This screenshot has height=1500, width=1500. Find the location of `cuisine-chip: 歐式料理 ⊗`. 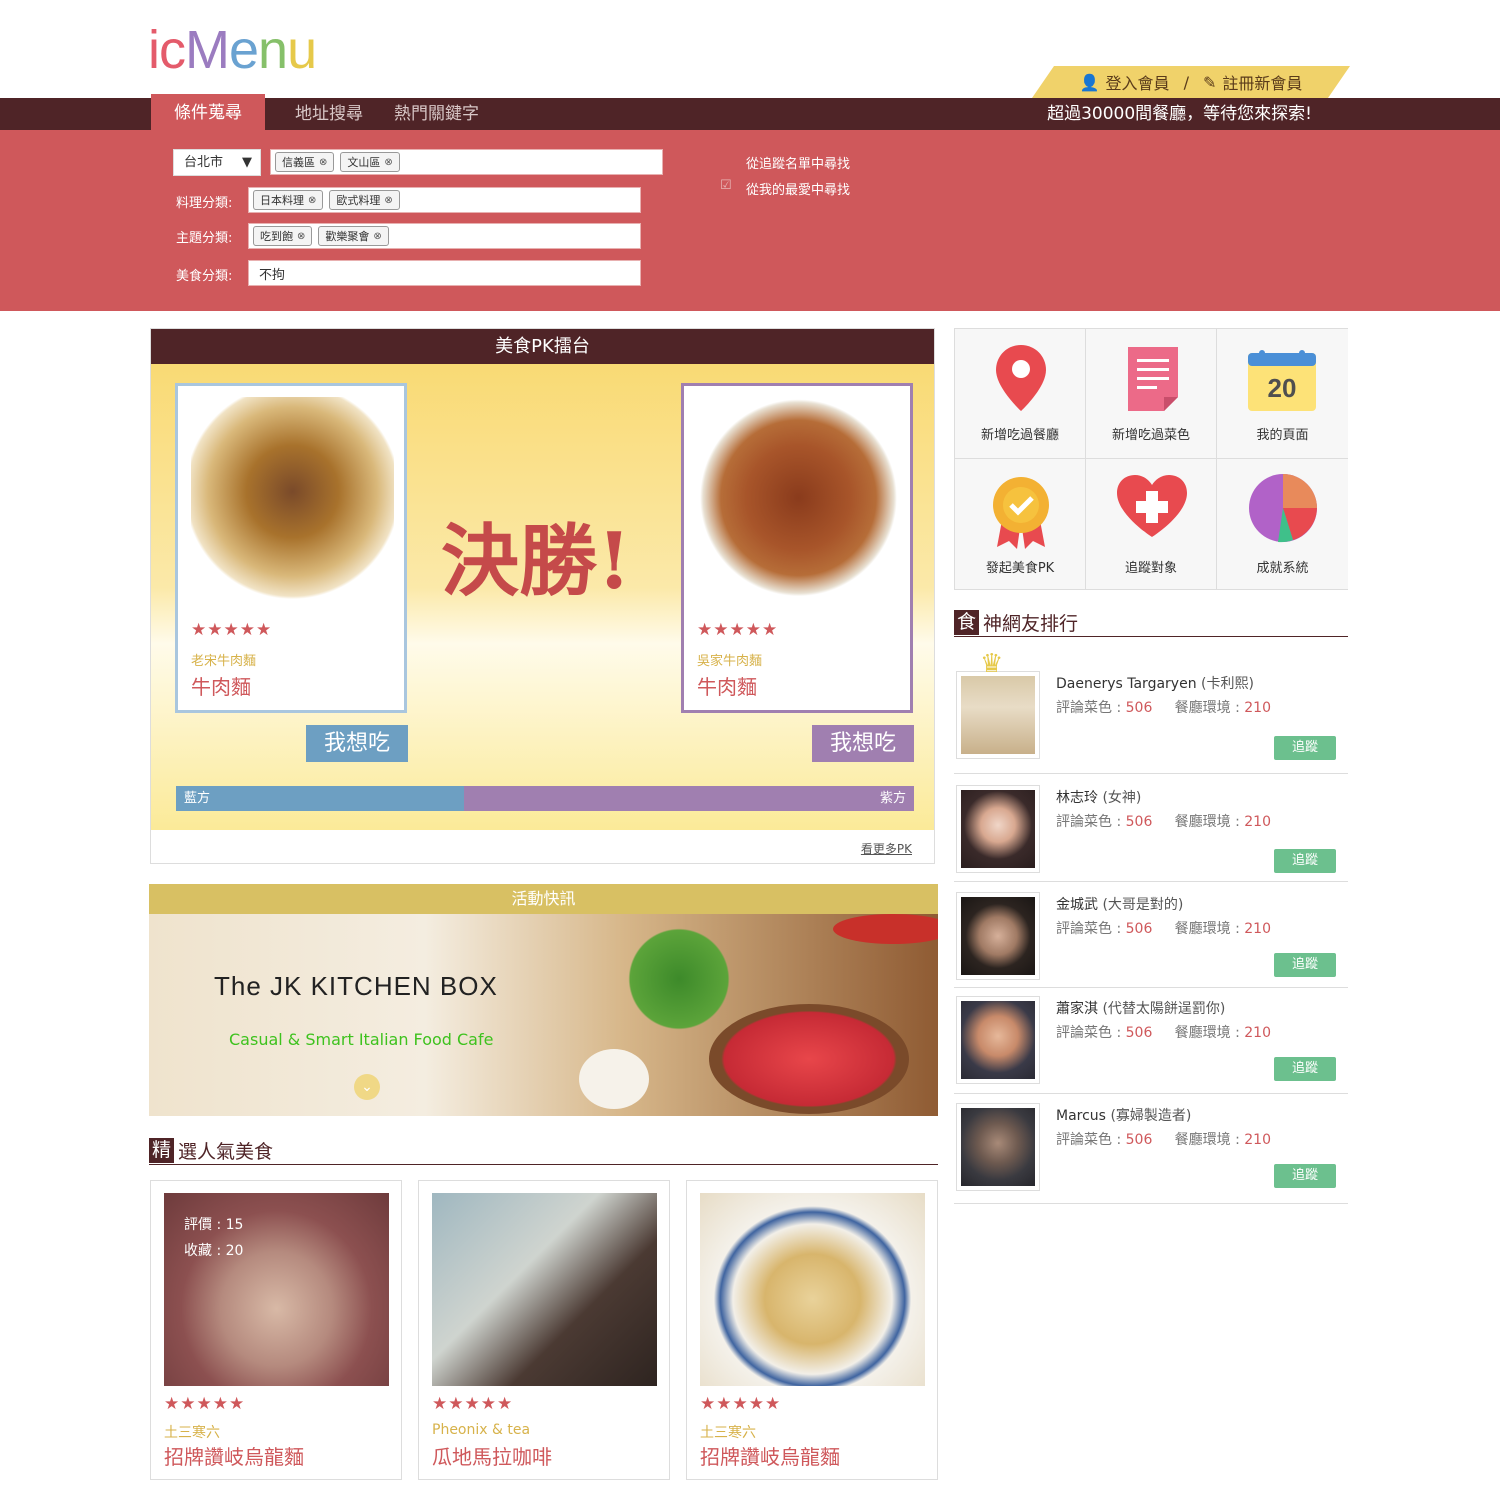

cuisine-chip: 歐式料理 ⊗ is located at coordinates (364, 200).